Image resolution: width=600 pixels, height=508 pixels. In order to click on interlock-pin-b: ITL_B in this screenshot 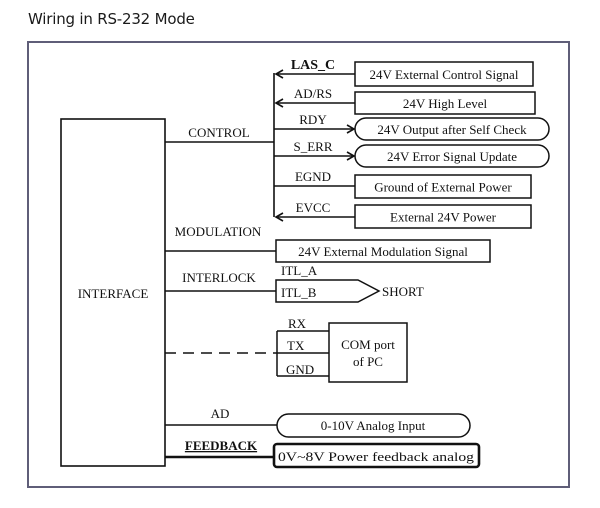, I will do `click(299, 292)`.